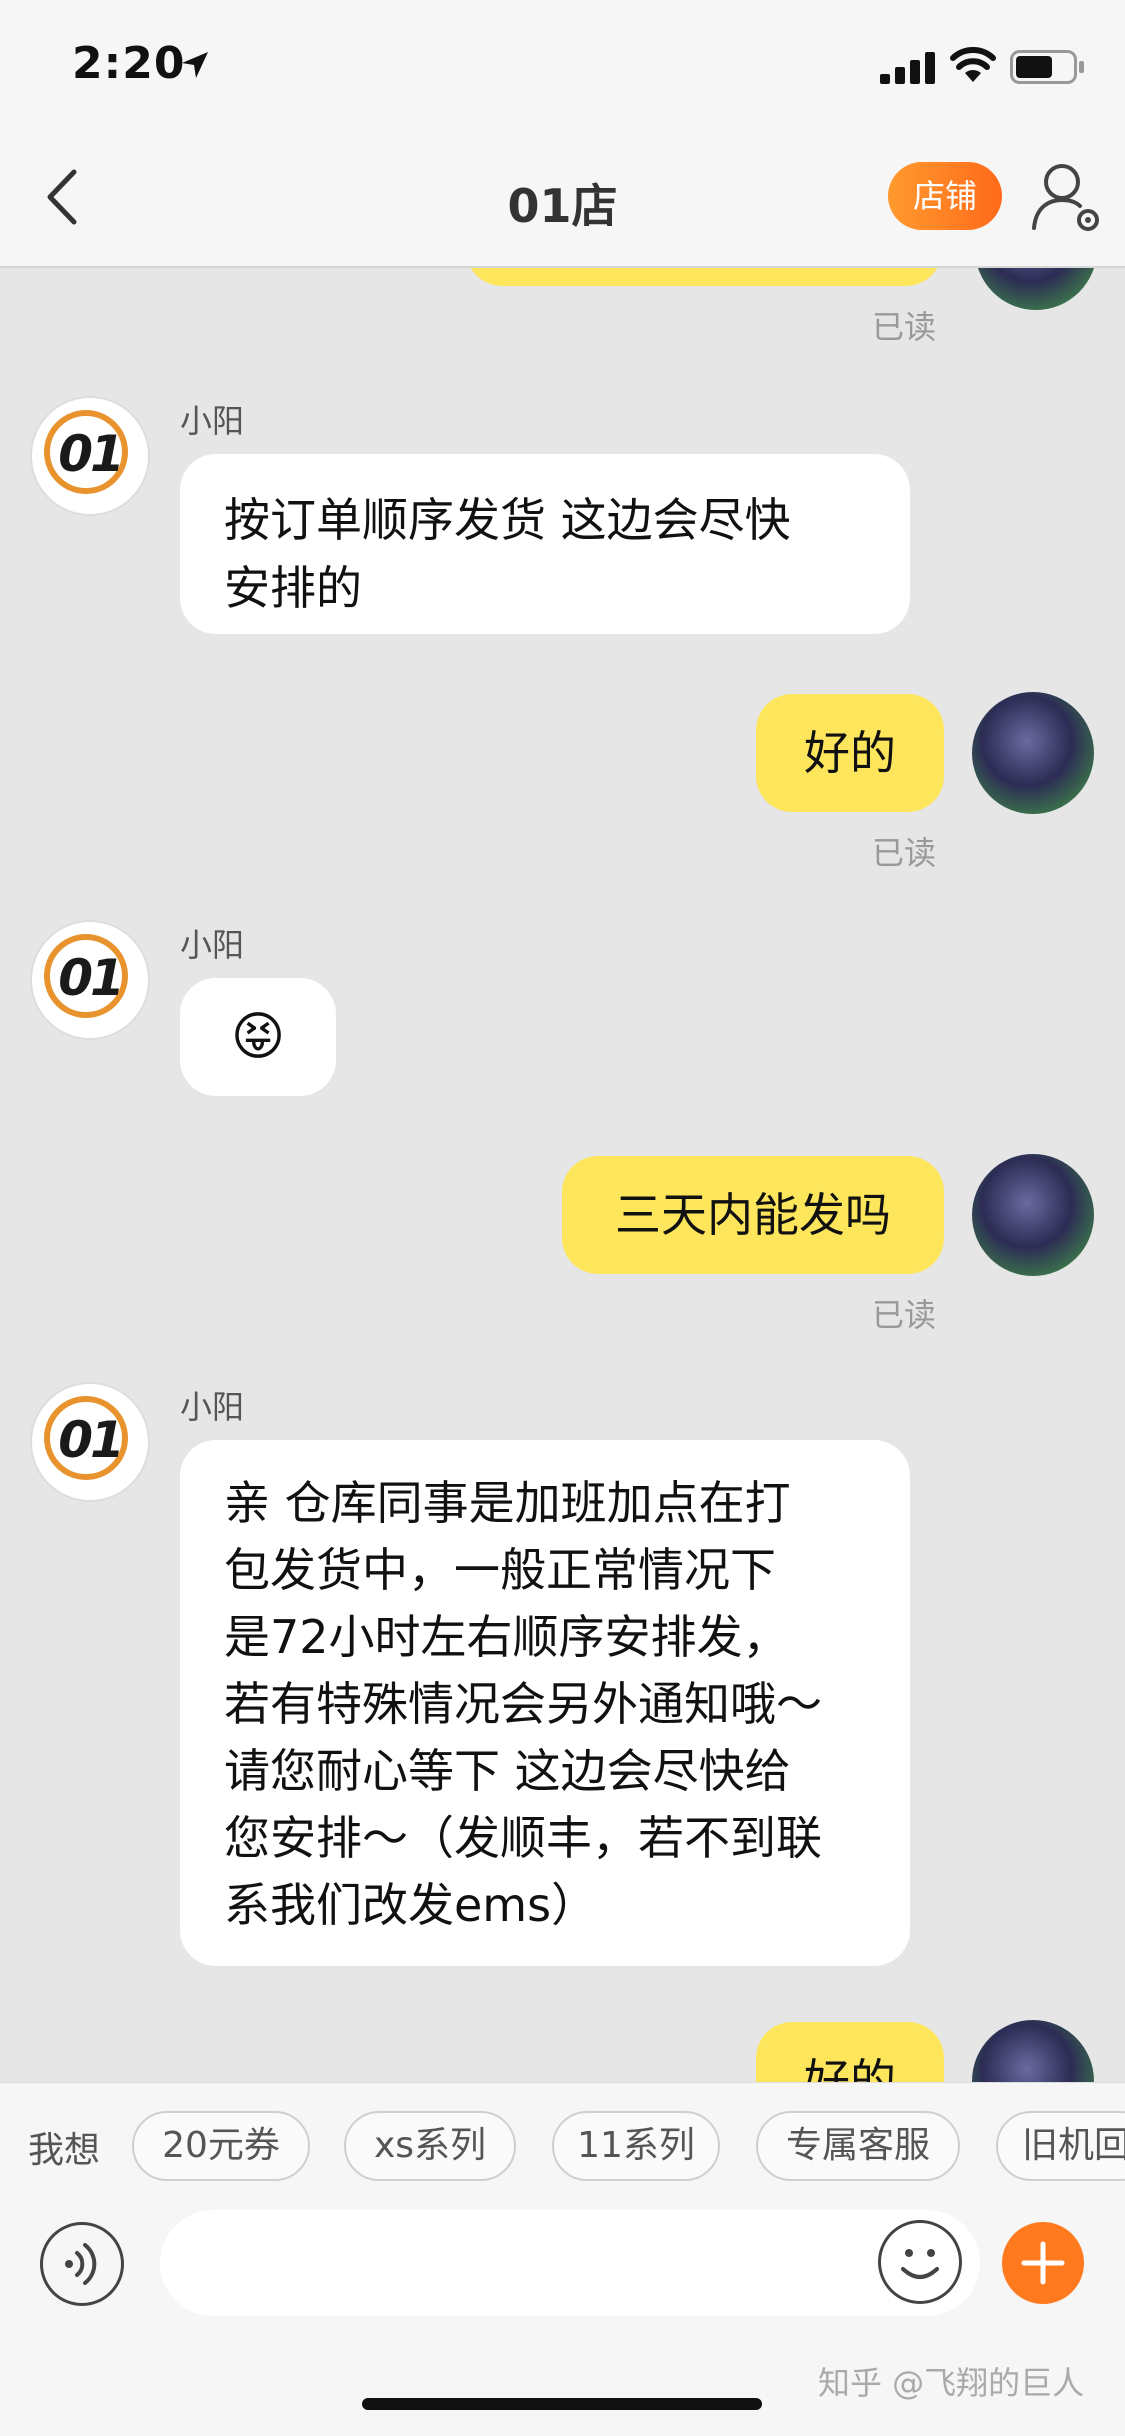  Describe the element at coordinates (129, 63) in the screenshot. I see `status-time: 2:20` at that location.